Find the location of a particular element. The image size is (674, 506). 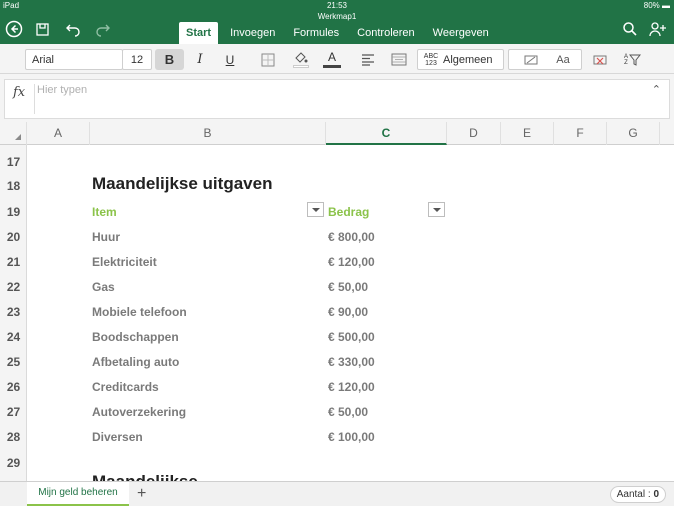

table-title: Maandelijkse uitgaven is located at coordinates (182, 184).